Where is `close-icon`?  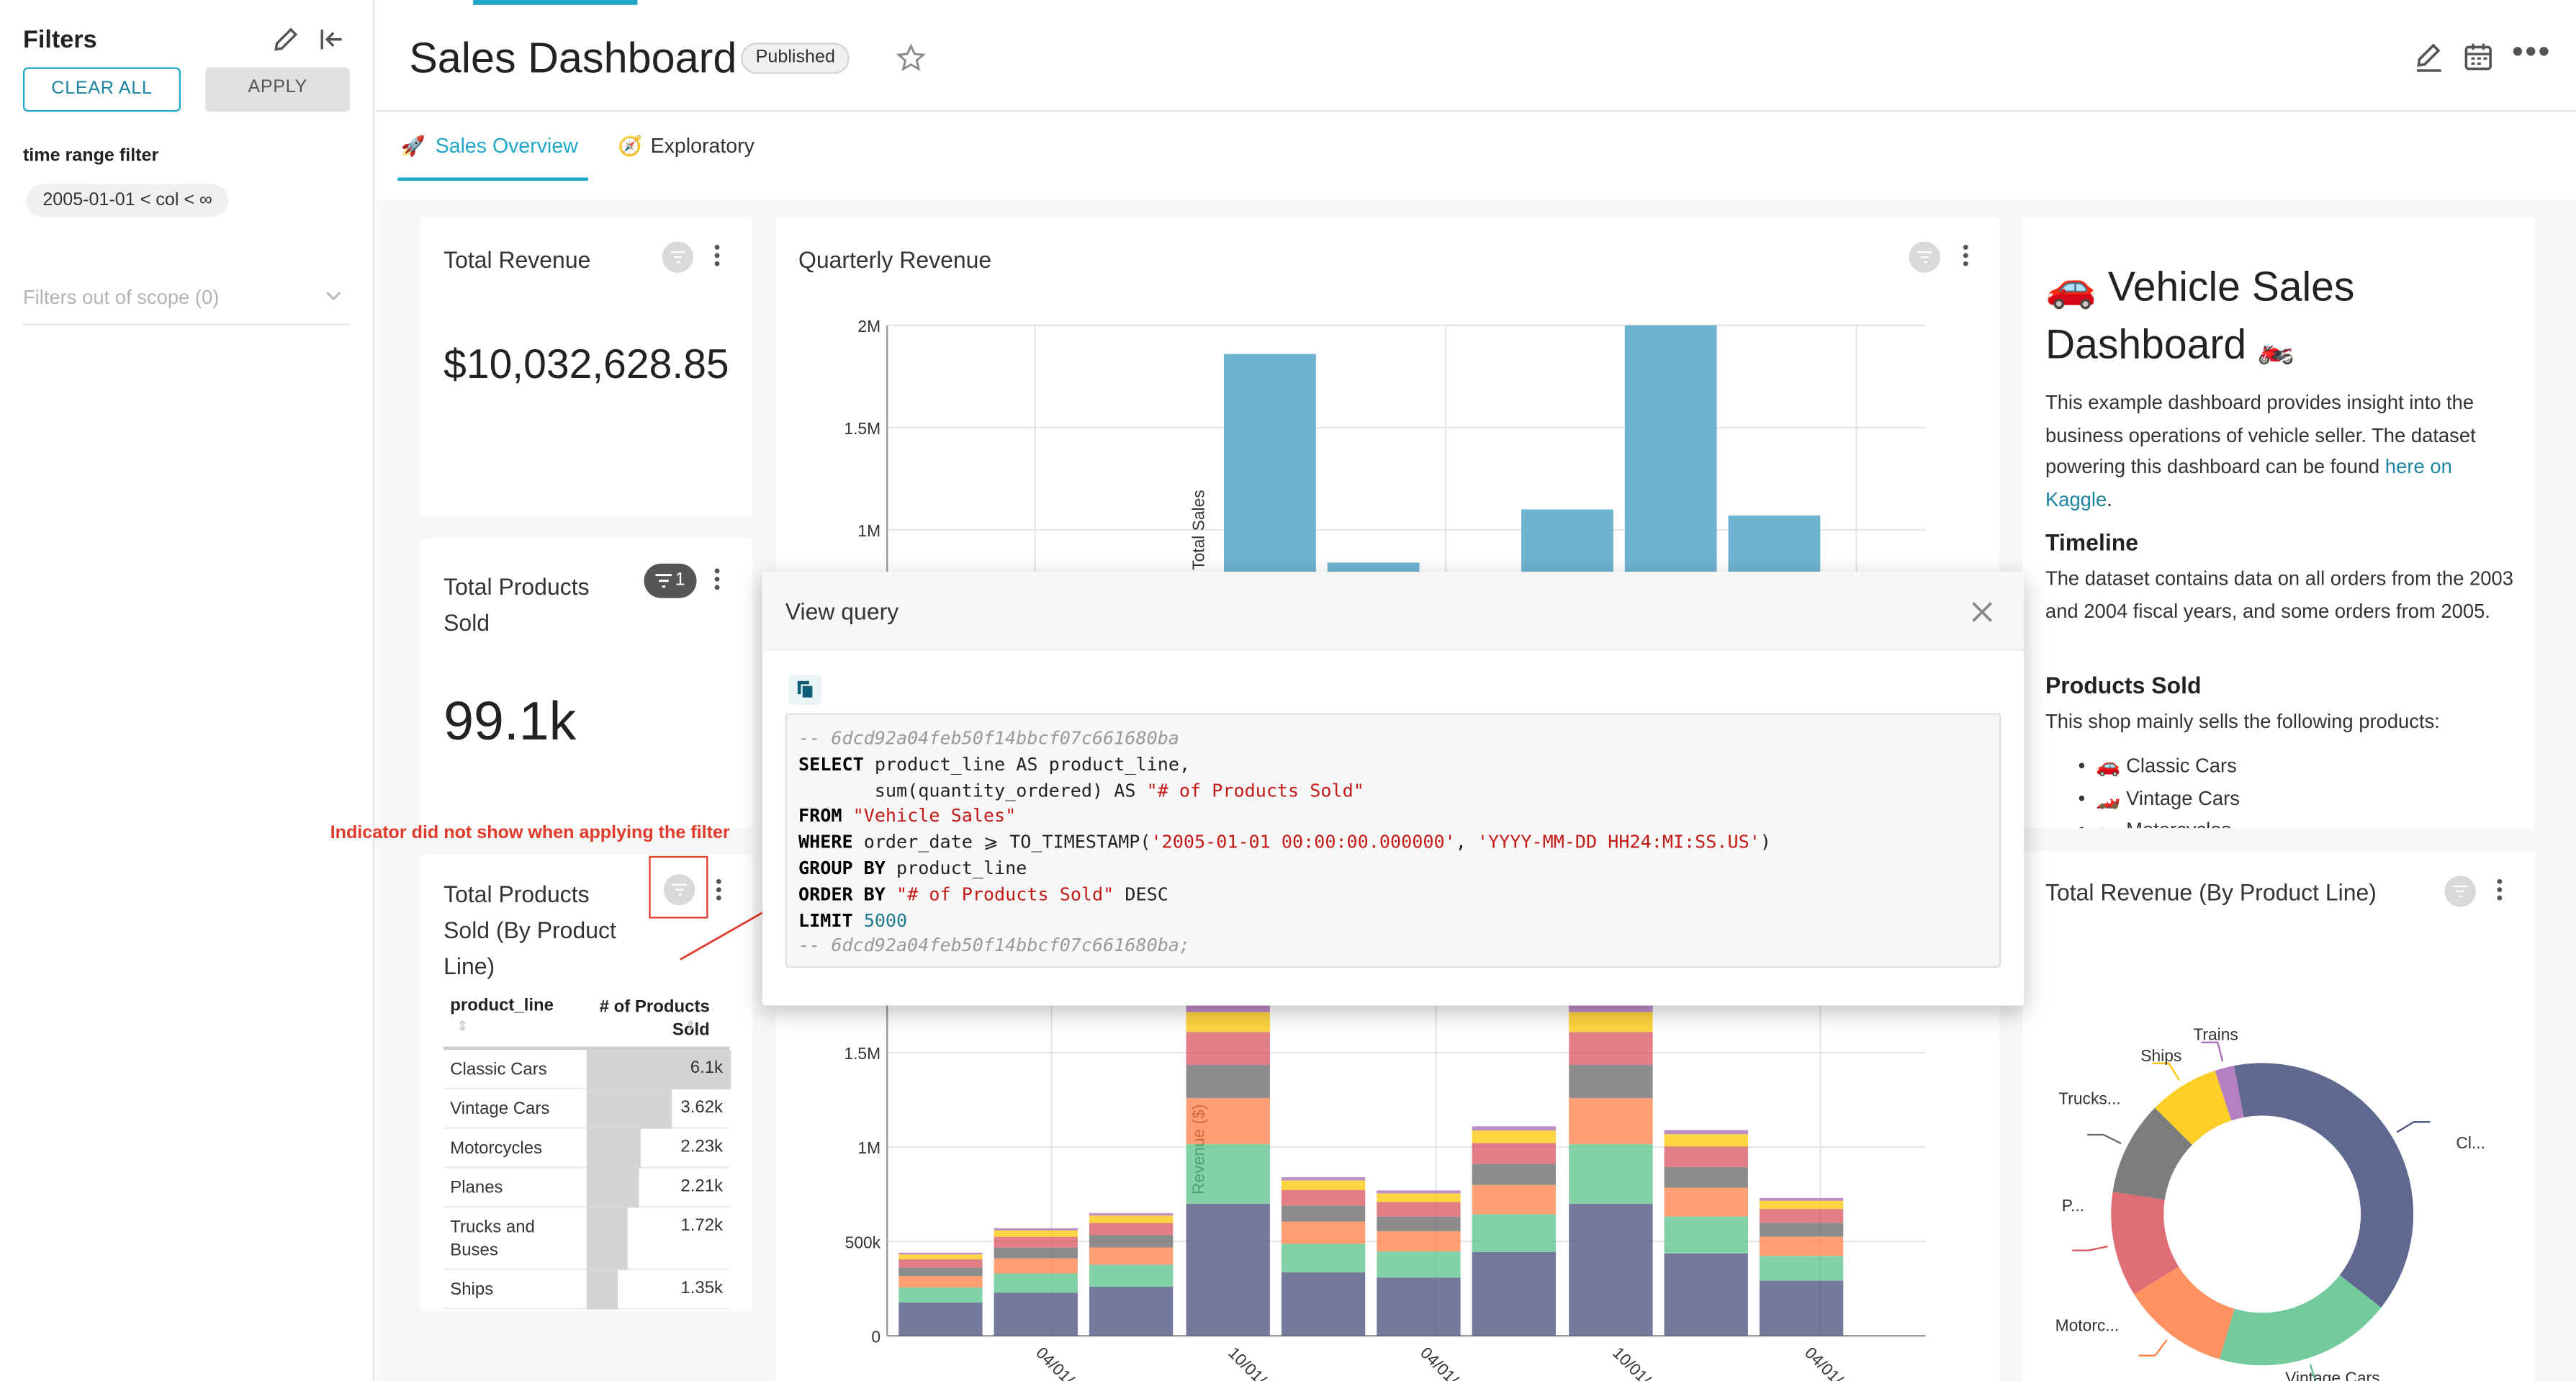 close-icon is located at coordinates (1982, 612).